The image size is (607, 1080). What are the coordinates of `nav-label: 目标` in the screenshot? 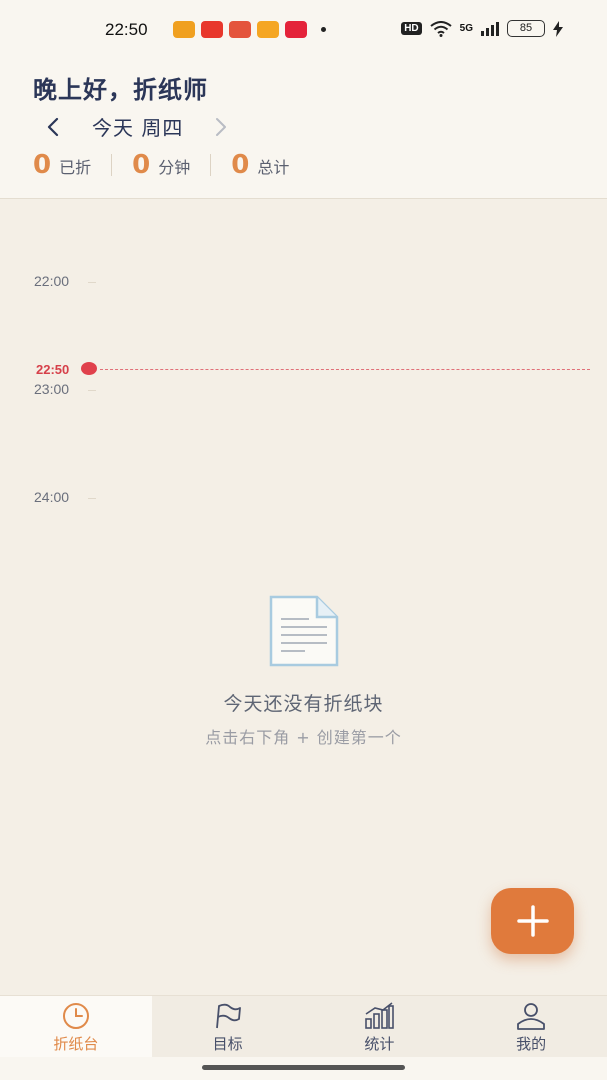 It's located at (227, 1044).